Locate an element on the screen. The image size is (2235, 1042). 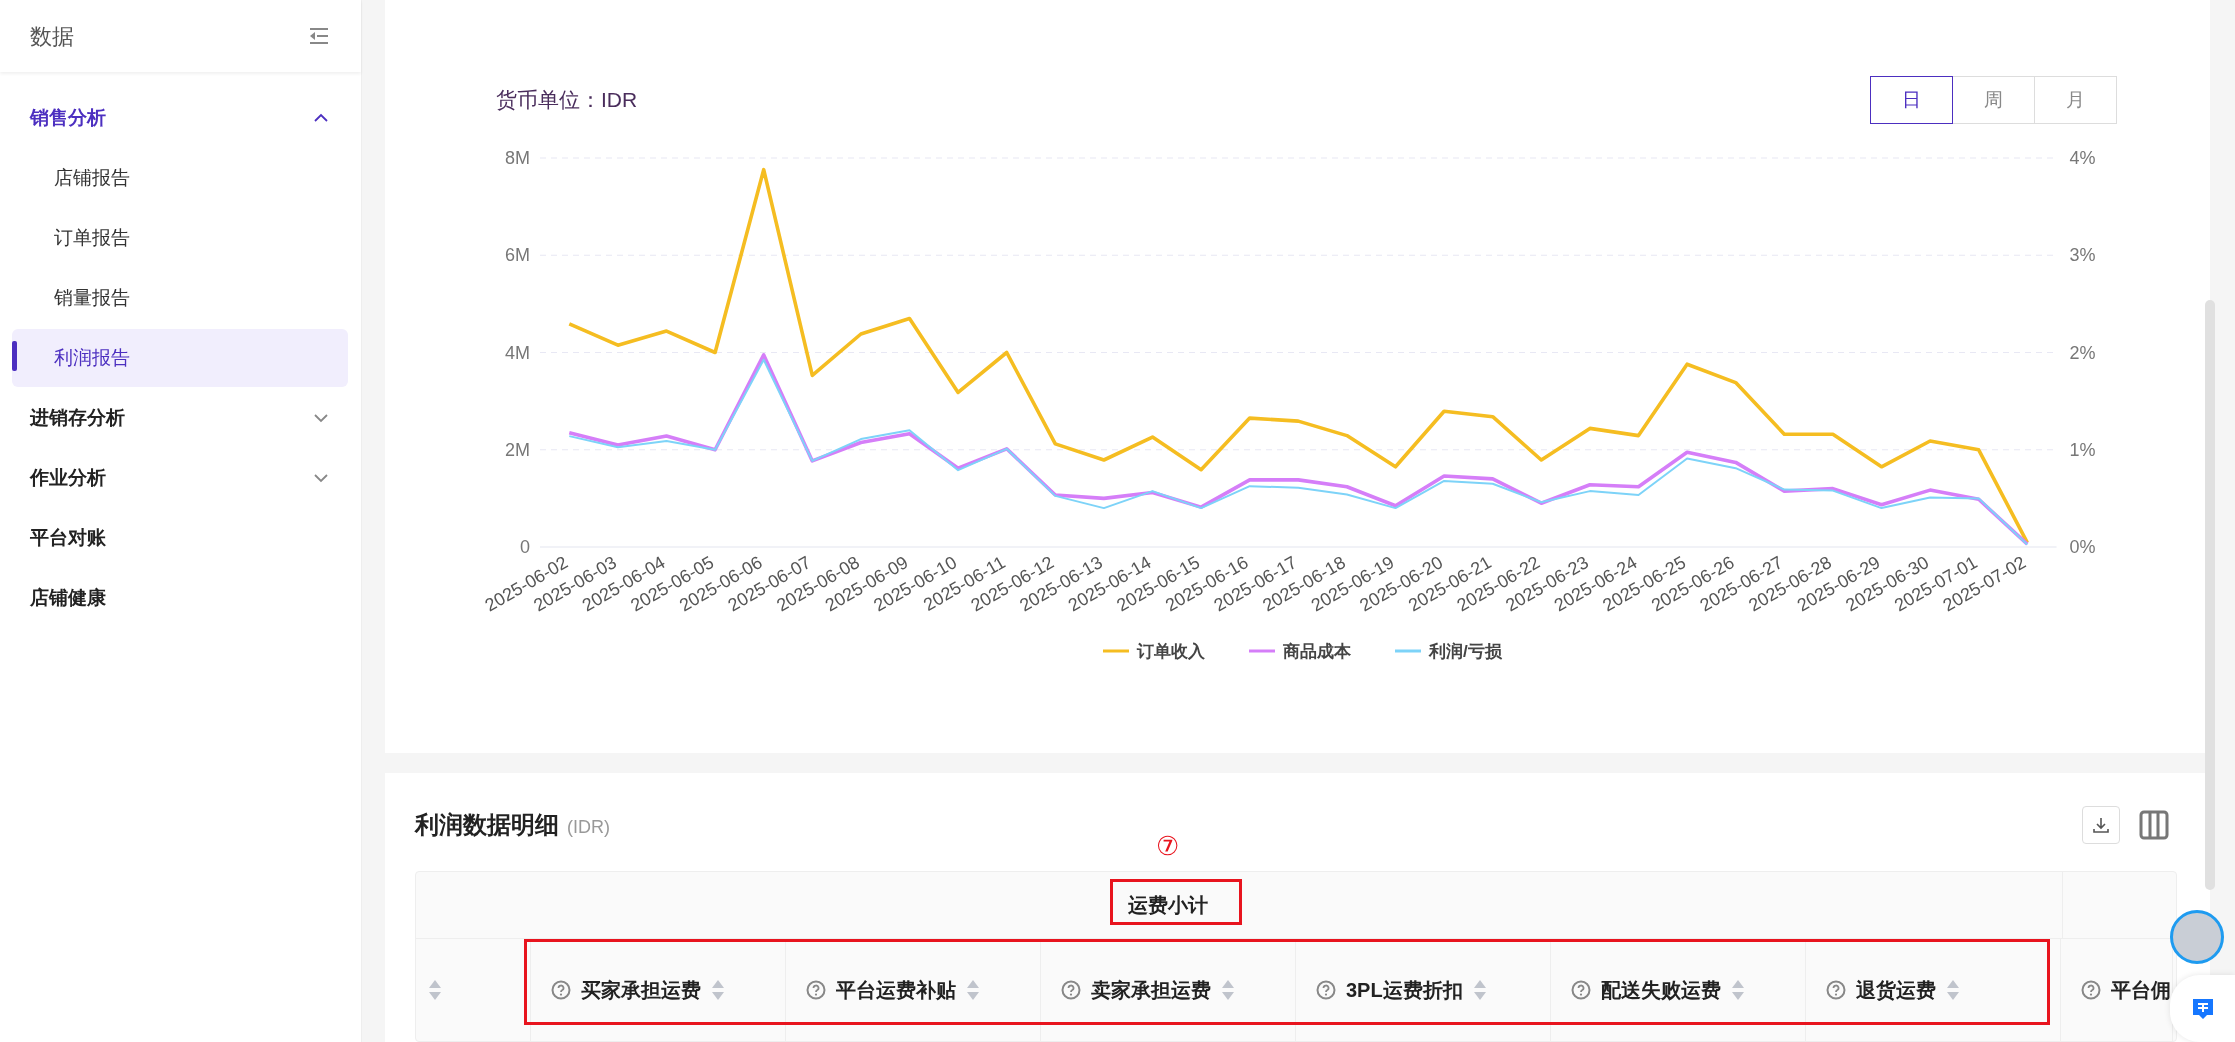
currency-unit: (IDR) is located at coordinates (588, 827).